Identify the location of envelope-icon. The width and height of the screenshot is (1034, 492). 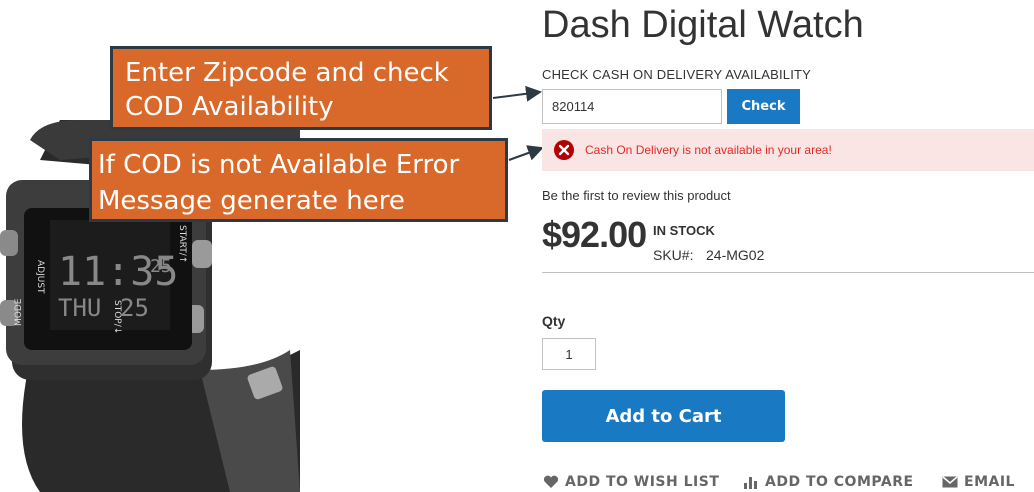
(950, 482).